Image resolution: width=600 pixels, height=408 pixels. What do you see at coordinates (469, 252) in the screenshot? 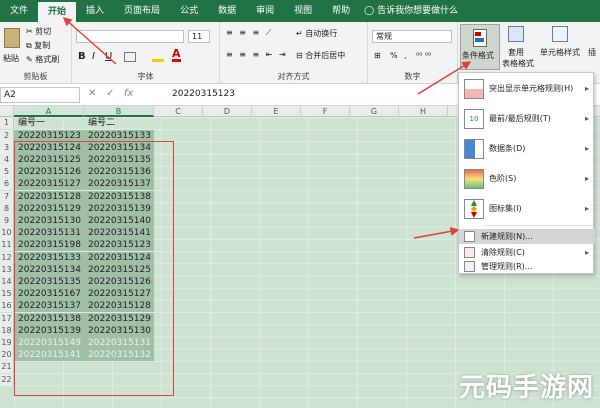
I see `clear-rules-icon` at bounding box center [469, 252].